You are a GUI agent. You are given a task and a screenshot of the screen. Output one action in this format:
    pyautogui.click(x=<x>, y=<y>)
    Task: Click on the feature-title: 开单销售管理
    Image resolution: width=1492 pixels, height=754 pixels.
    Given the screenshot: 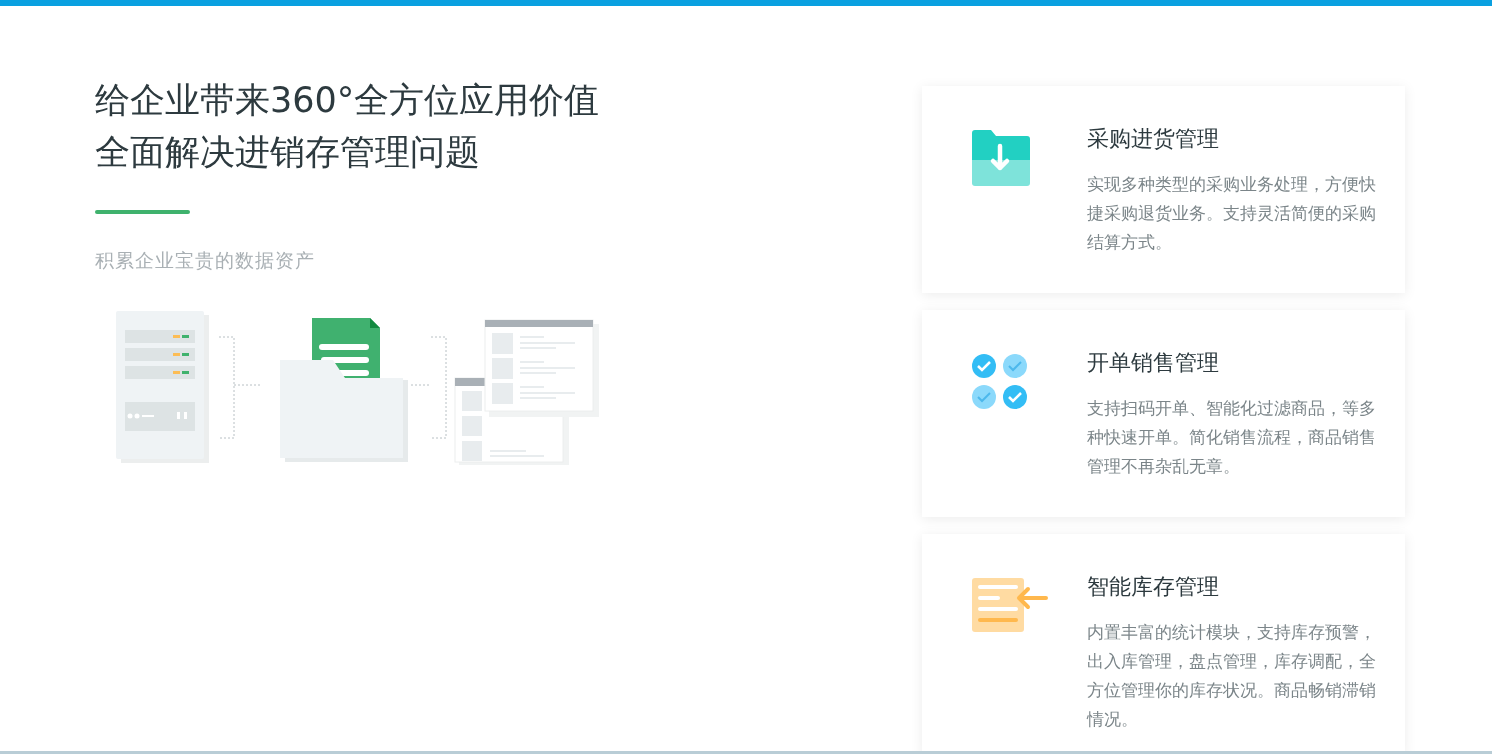 What is the action you would take?
    pyautogui.click(x=1153, y=363)
    